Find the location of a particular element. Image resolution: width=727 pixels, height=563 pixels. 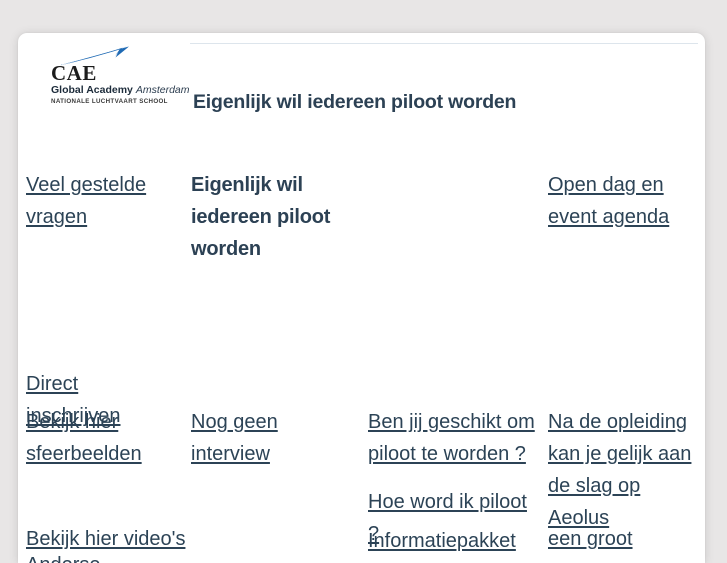

list-item: Ben jij geschikt om piloot te worden ? is located at coordinates (455, 438).